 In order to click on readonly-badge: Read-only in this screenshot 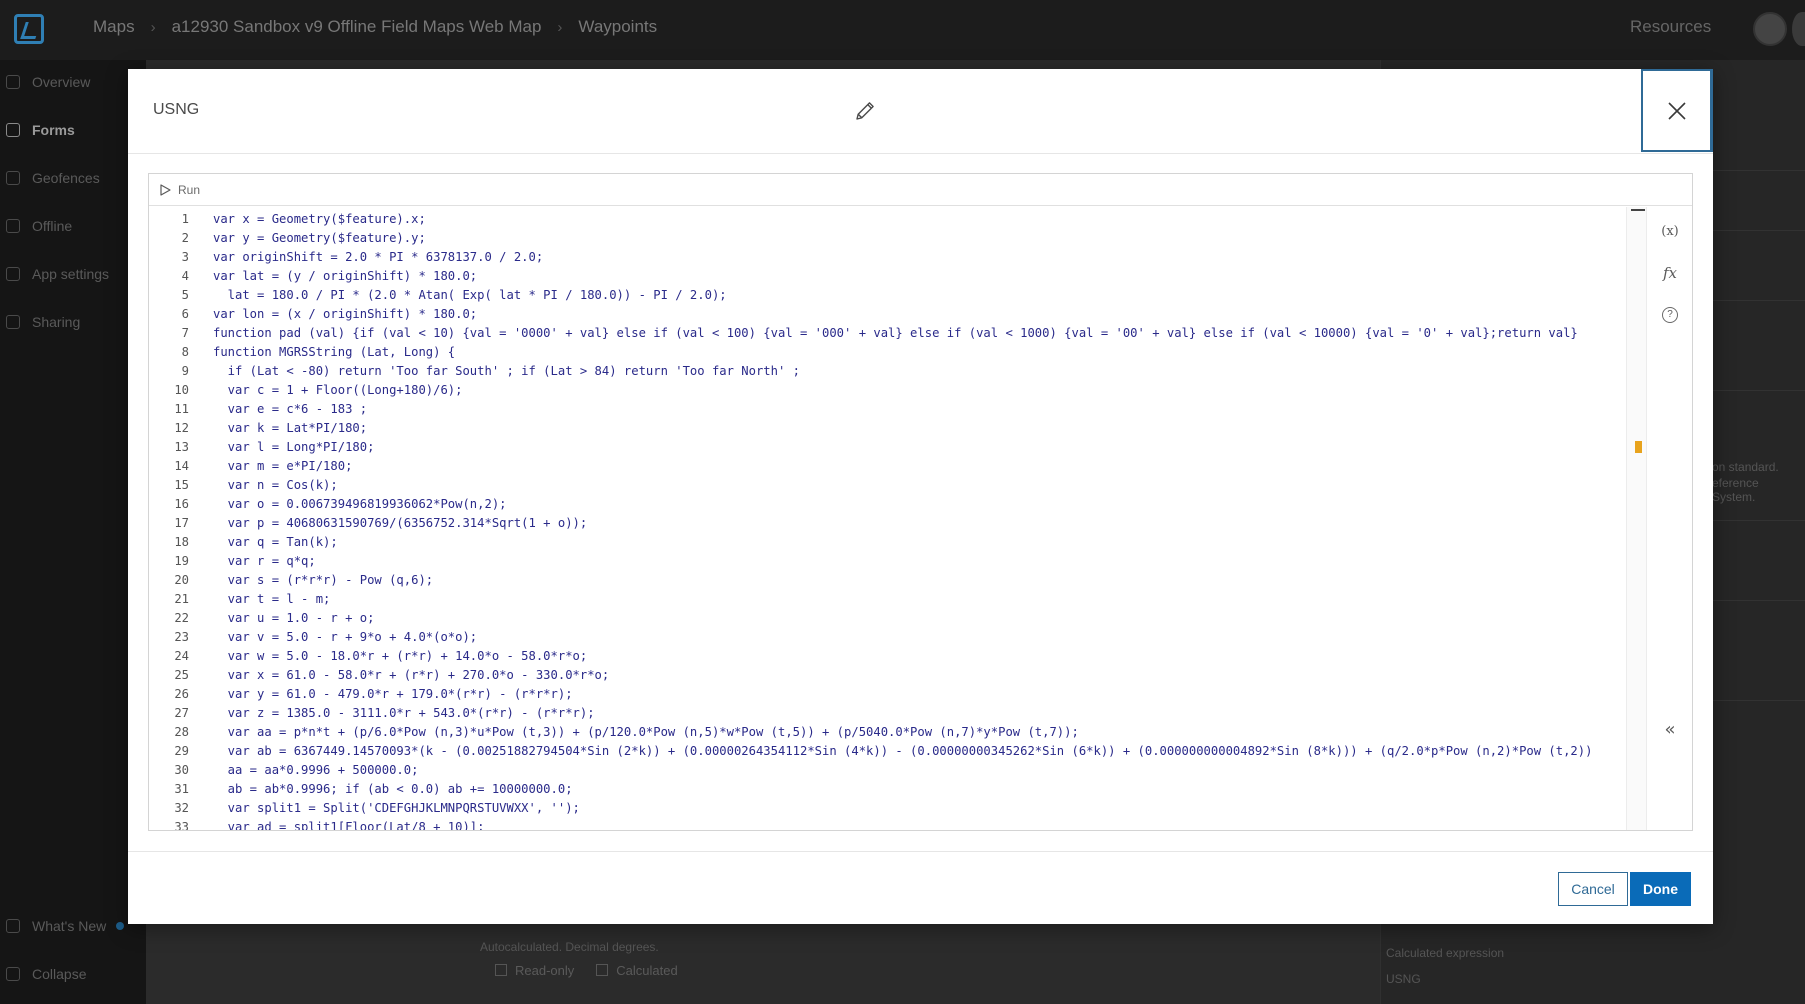, I will do `click(534, 970)`.